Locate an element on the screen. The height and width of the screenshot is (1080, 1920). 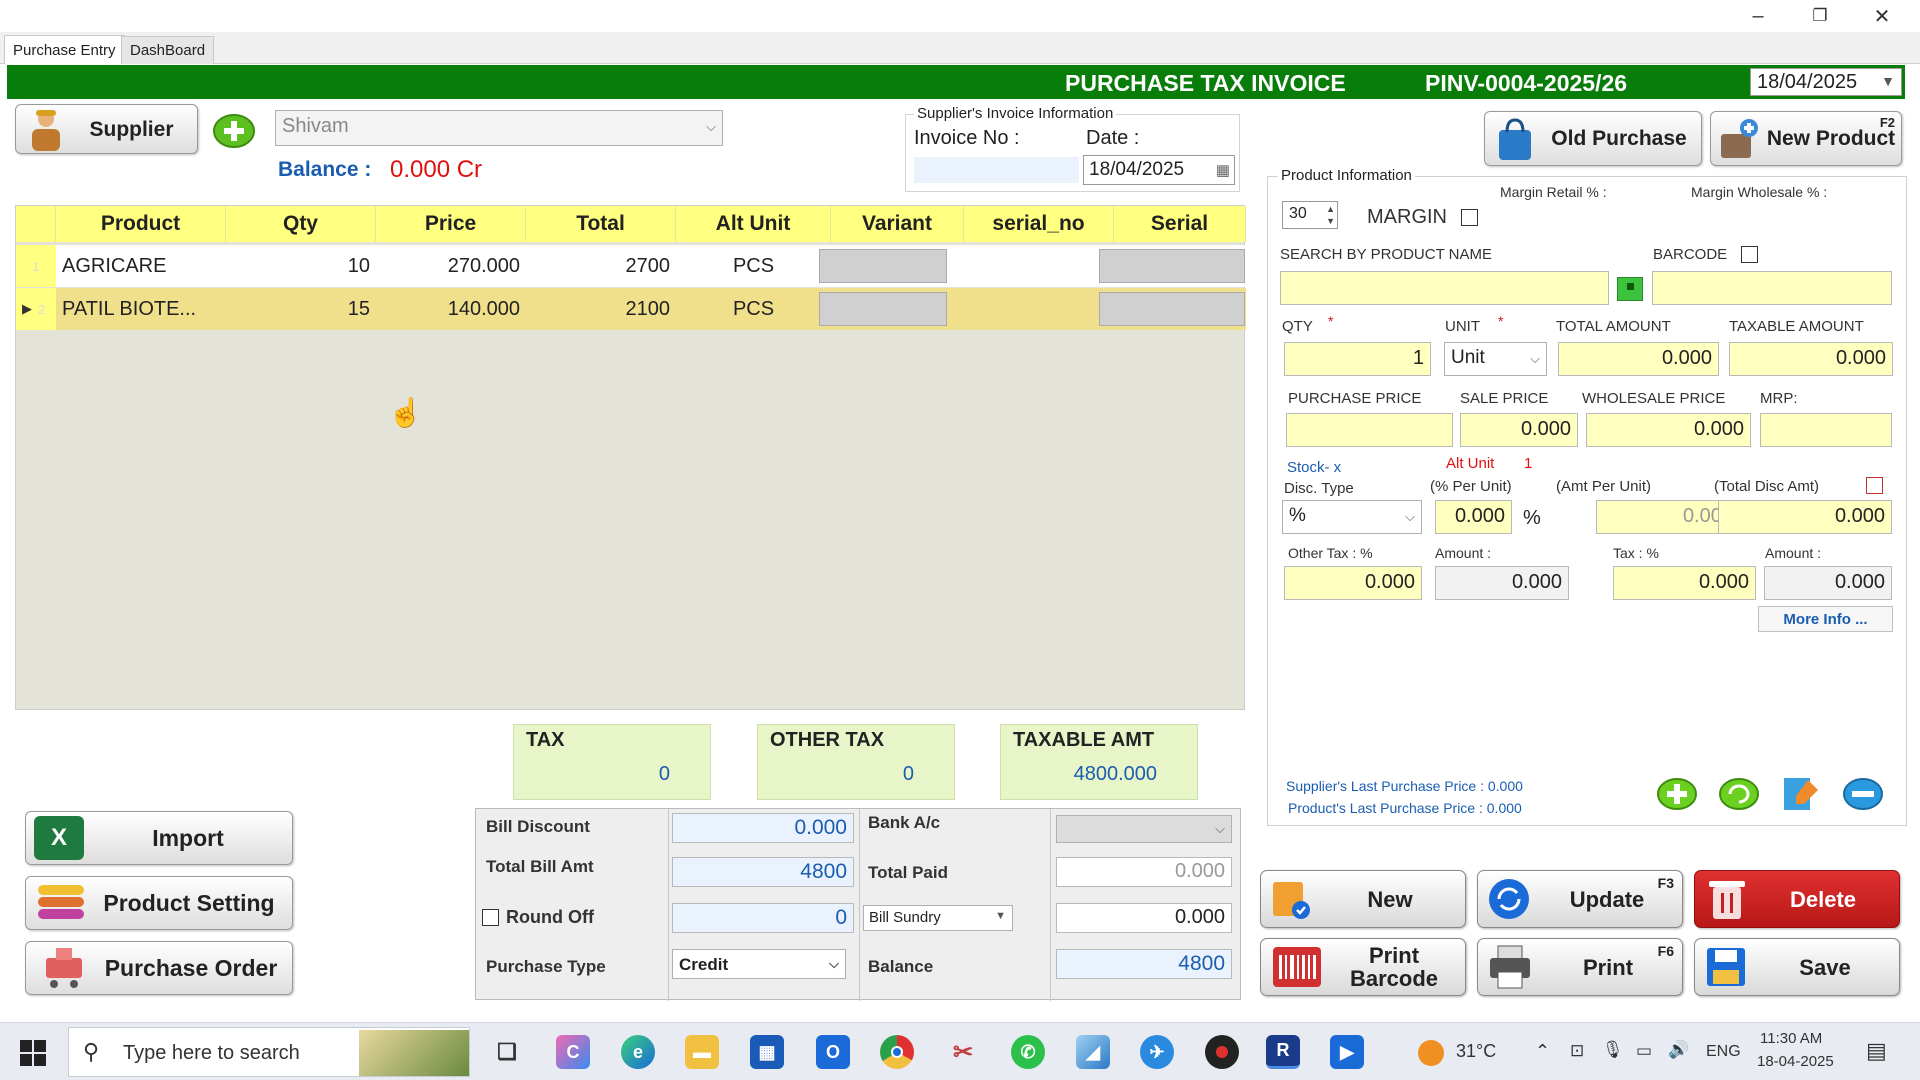
new-product-button: New Product F2 is located at coordinates (1806, 138).